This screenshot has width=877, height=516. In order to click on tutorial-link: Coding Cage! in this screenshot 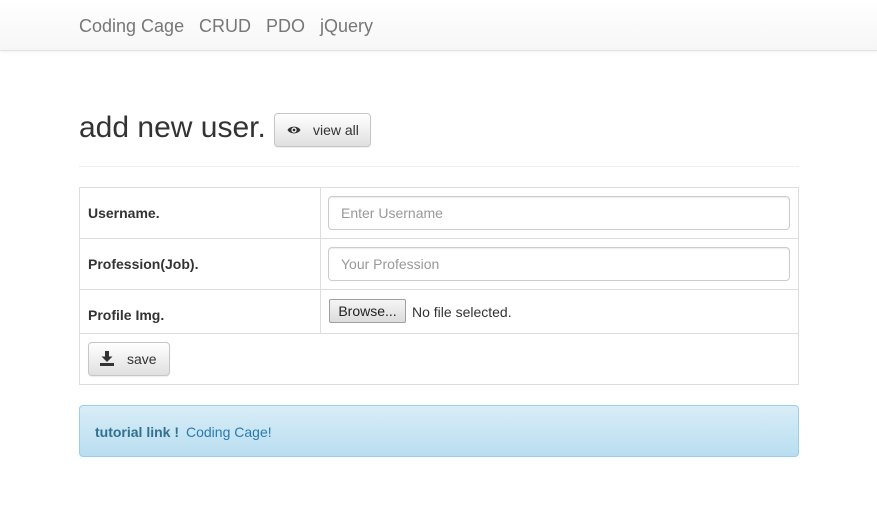, I will do `click(229, 432)`.